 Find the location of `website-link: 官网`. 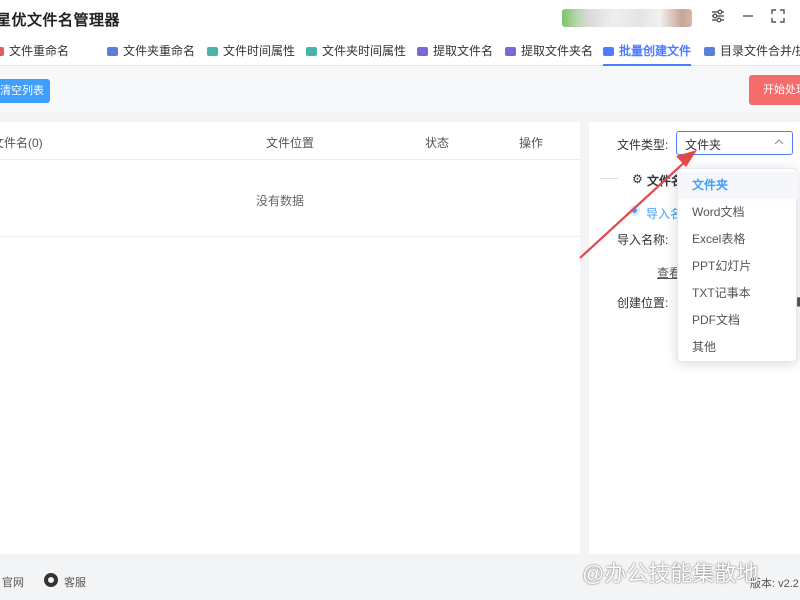

website-link: 官网 is located at coordinates (13, 582).